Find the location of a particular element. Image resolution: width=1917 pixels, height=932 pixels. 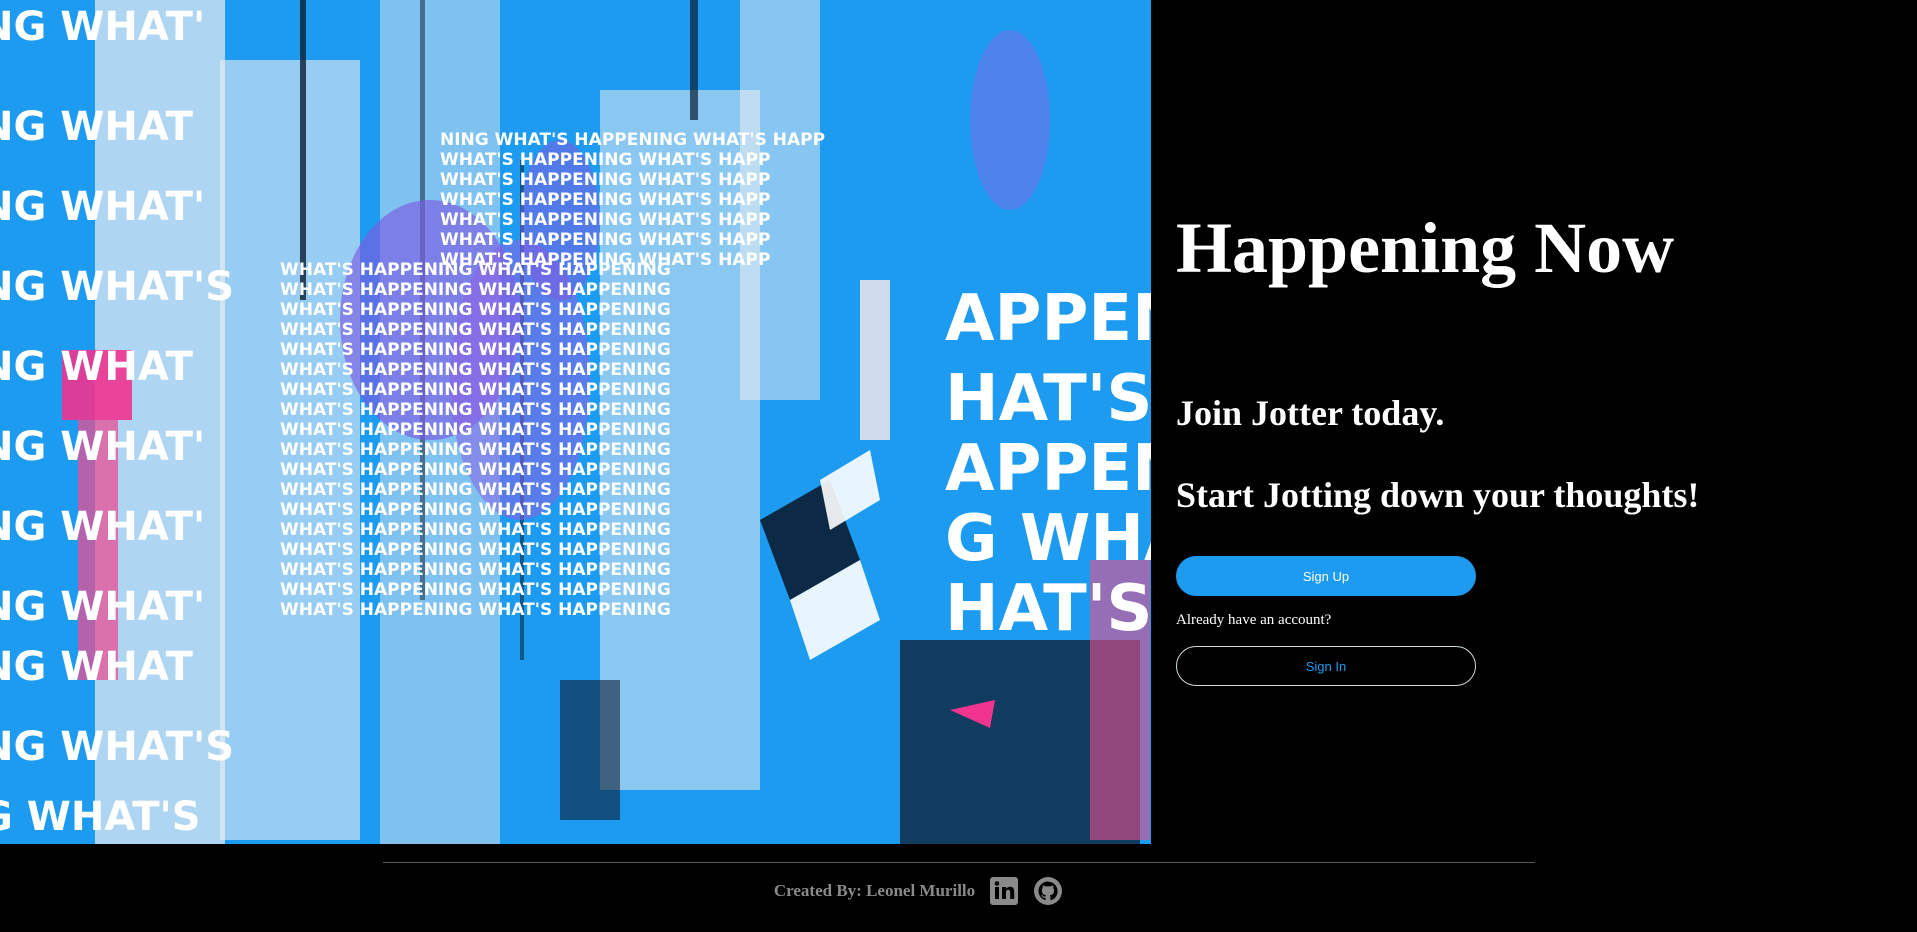

footer: Created By: Leonel Murillo is located at coordinates (938, 891).